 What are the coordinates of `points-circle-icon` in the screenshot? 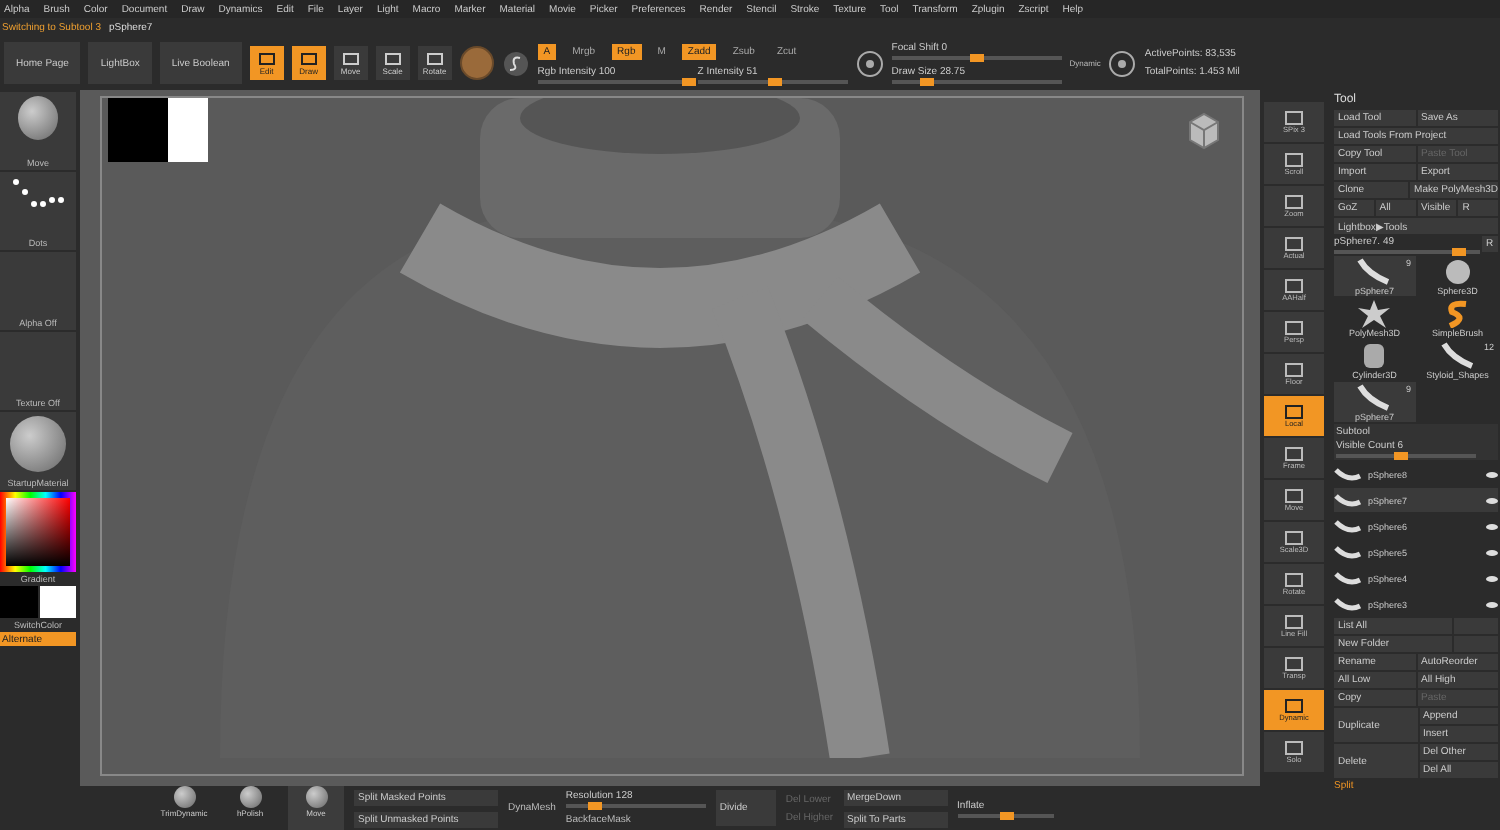 It's located at (1122, 63).